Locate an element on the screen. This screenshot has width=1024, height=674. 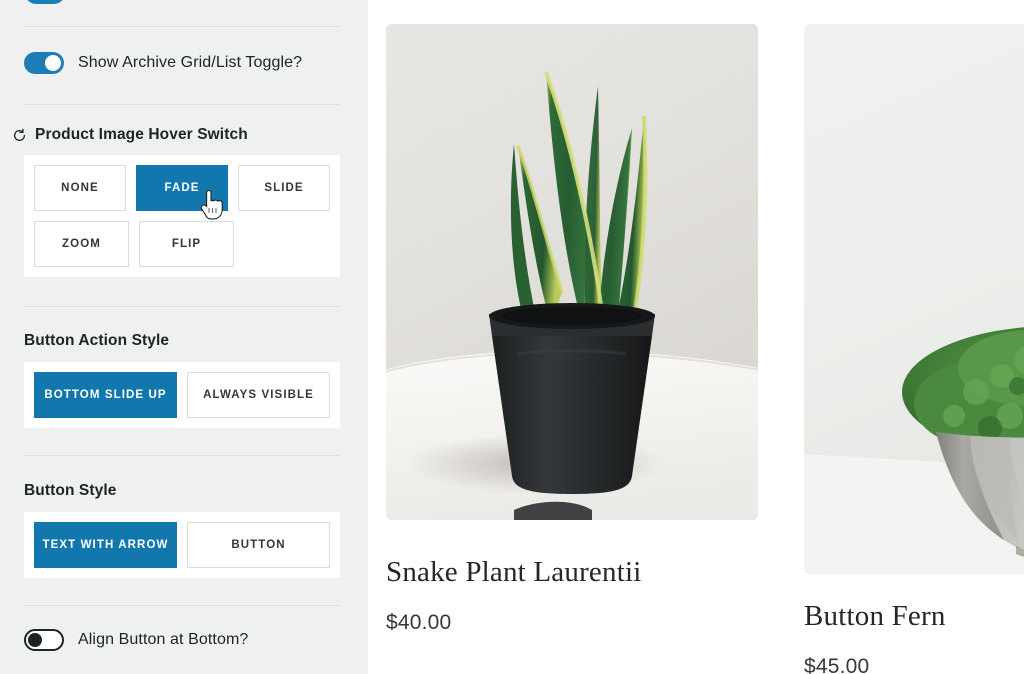
action-option-always-visible: ALWAYS VISIBLE is located at coordinates (258, 395).